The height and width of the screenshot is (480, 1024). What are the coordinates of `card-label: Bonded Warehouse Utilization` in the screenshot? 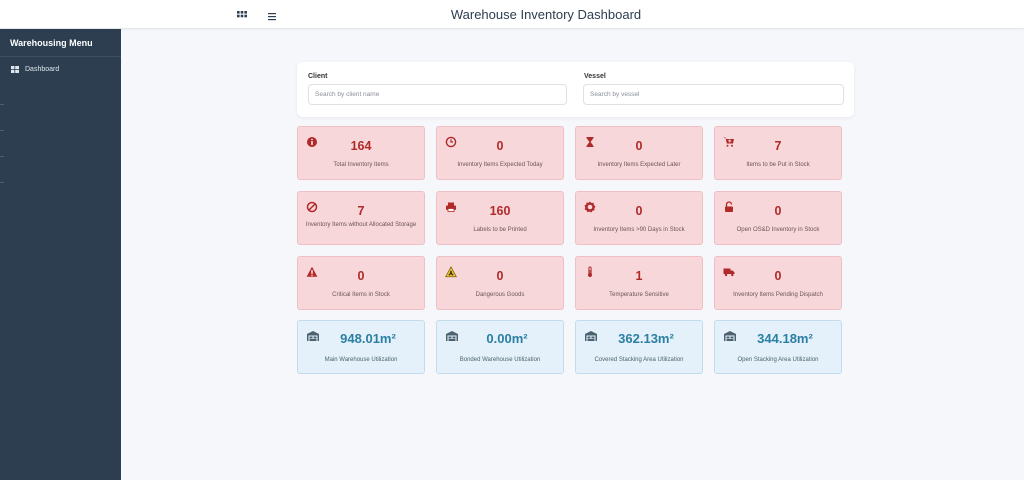 It's located at (500, 360).